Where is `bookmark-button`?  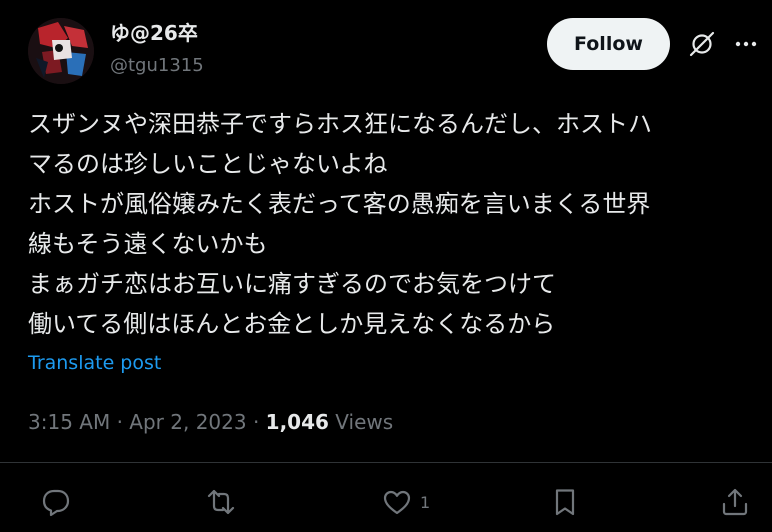
bookmark-button is located at coordinates (565, 502).